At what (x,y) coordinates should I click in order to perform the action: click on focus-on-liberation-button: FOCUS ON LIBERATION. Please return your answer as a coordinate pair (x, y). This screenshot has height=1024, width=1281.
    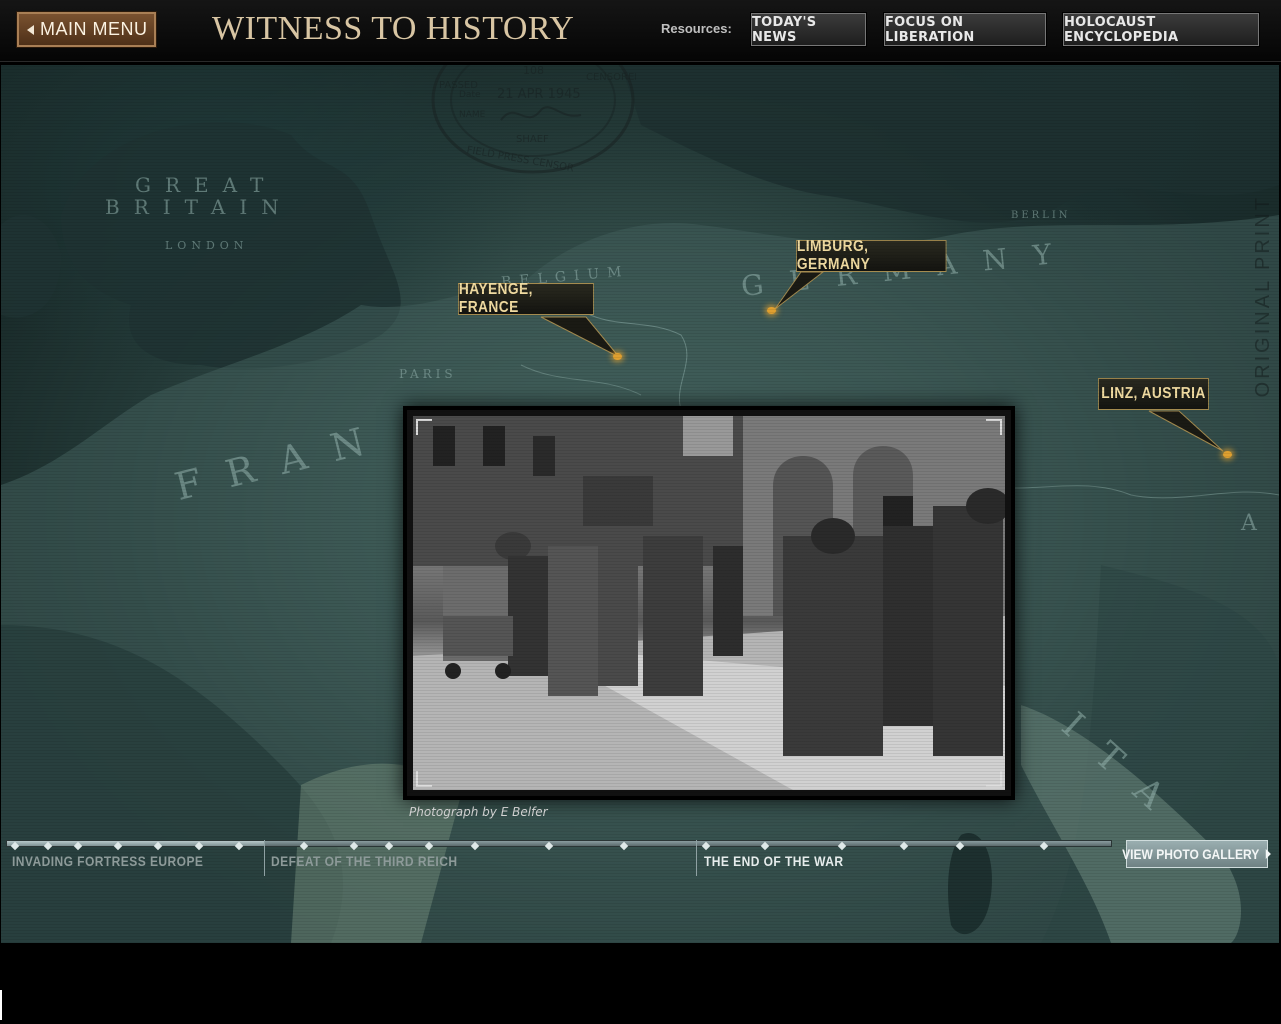
    Looking at the image, I should click on (965, 29).